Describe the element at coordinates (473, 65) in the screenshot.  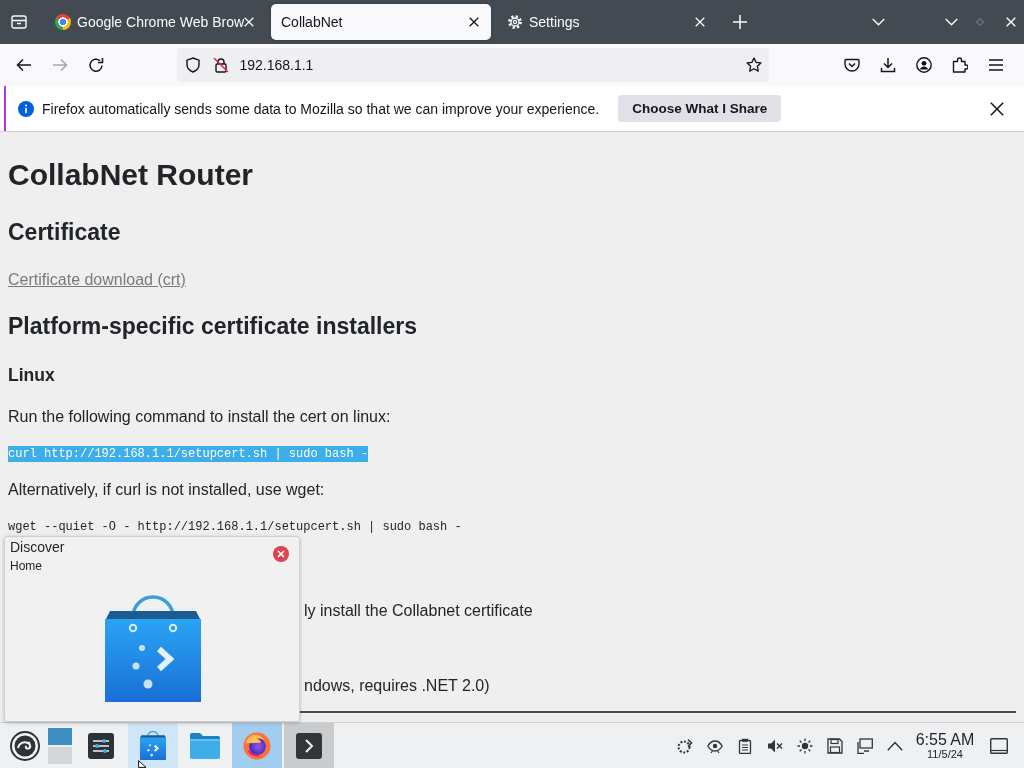
I see `address-field: 192.168.1.1` at that location.